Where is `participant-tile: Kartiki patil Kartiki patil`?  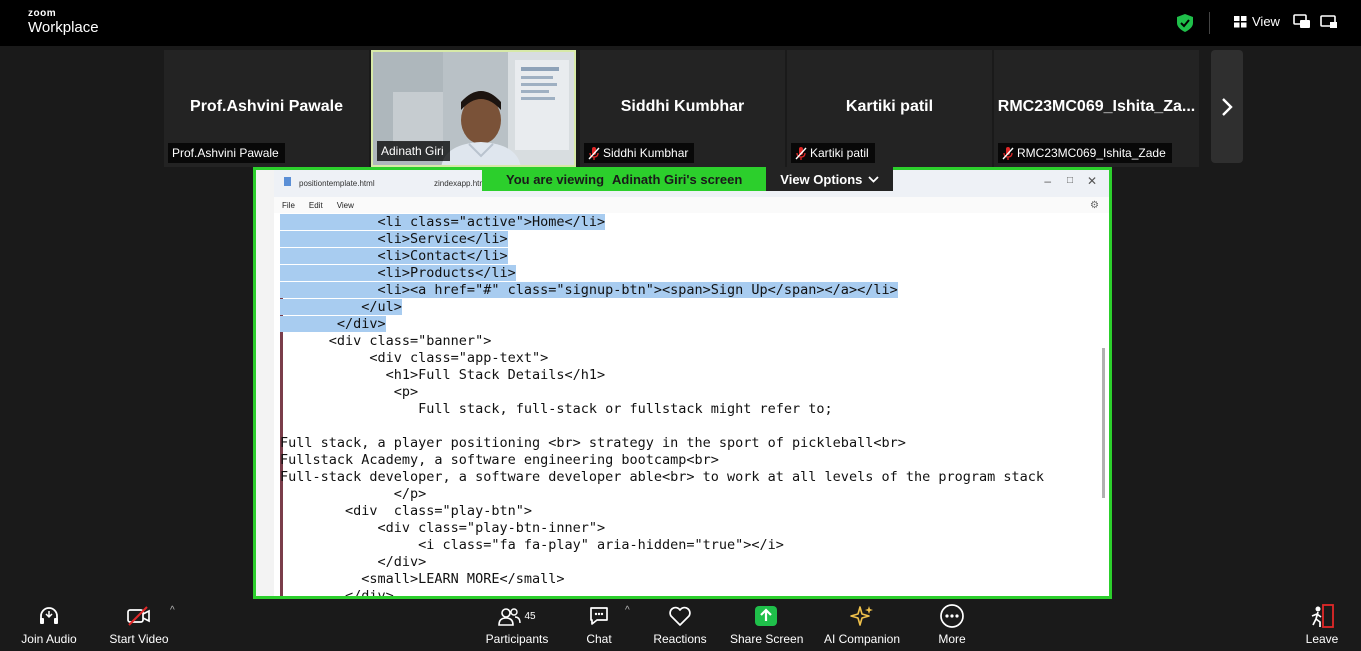 participant-tile: Kartiki patil Kartiki patil is located at coordinates (889, 108).